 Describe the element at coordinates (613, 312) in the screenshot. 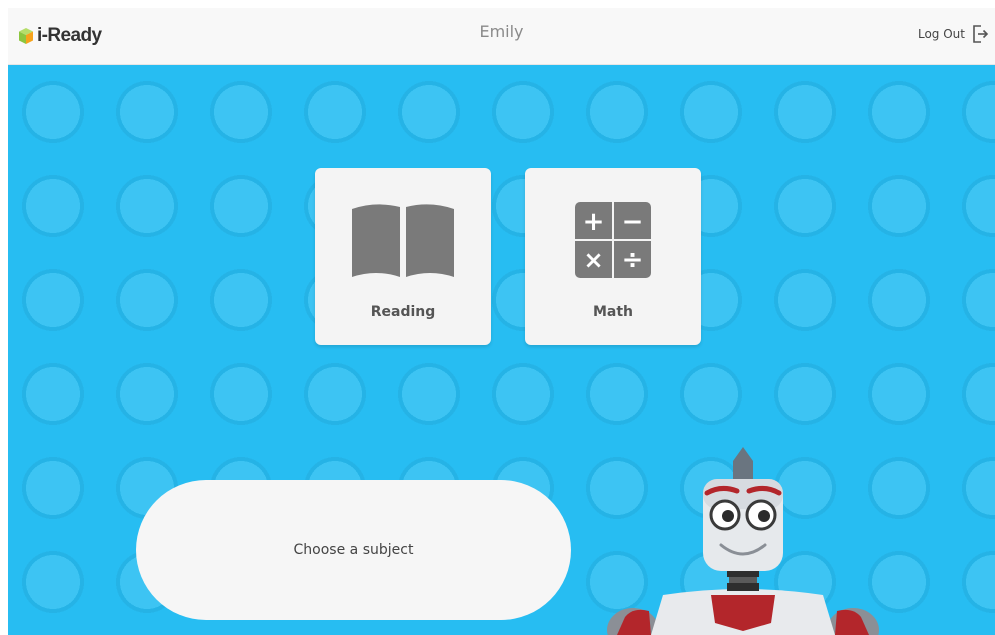

I see `math-label: Math` at that location.